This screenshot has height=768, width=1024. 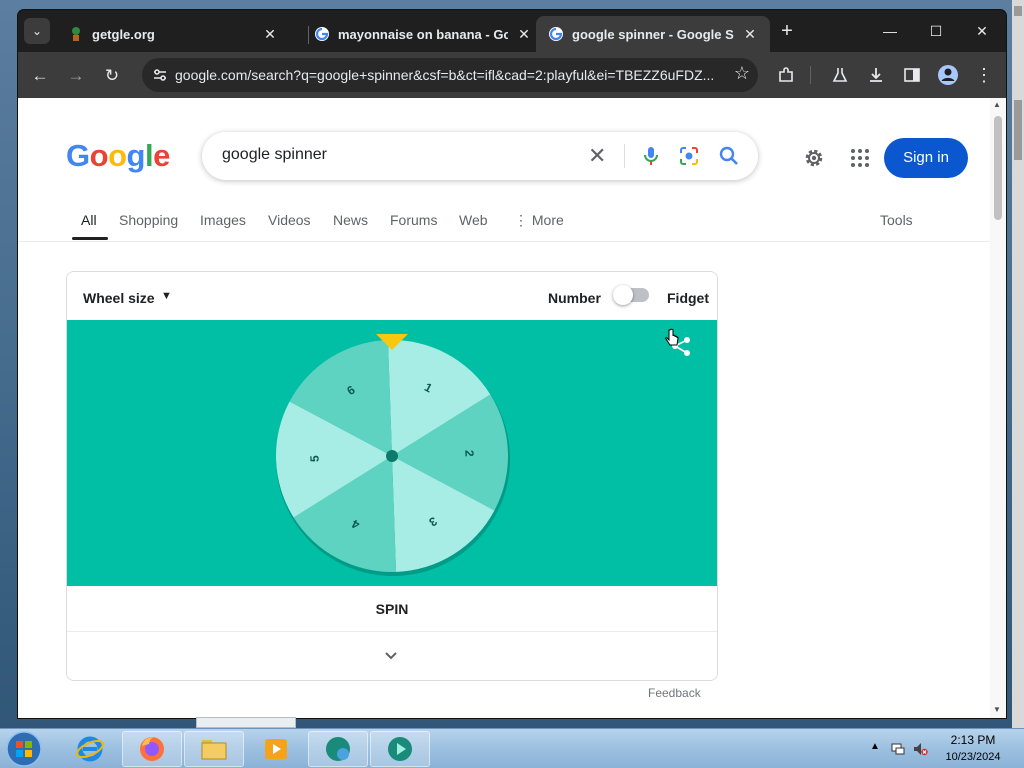 I want to click on tab-images: Images, so click(x=223, y=220).